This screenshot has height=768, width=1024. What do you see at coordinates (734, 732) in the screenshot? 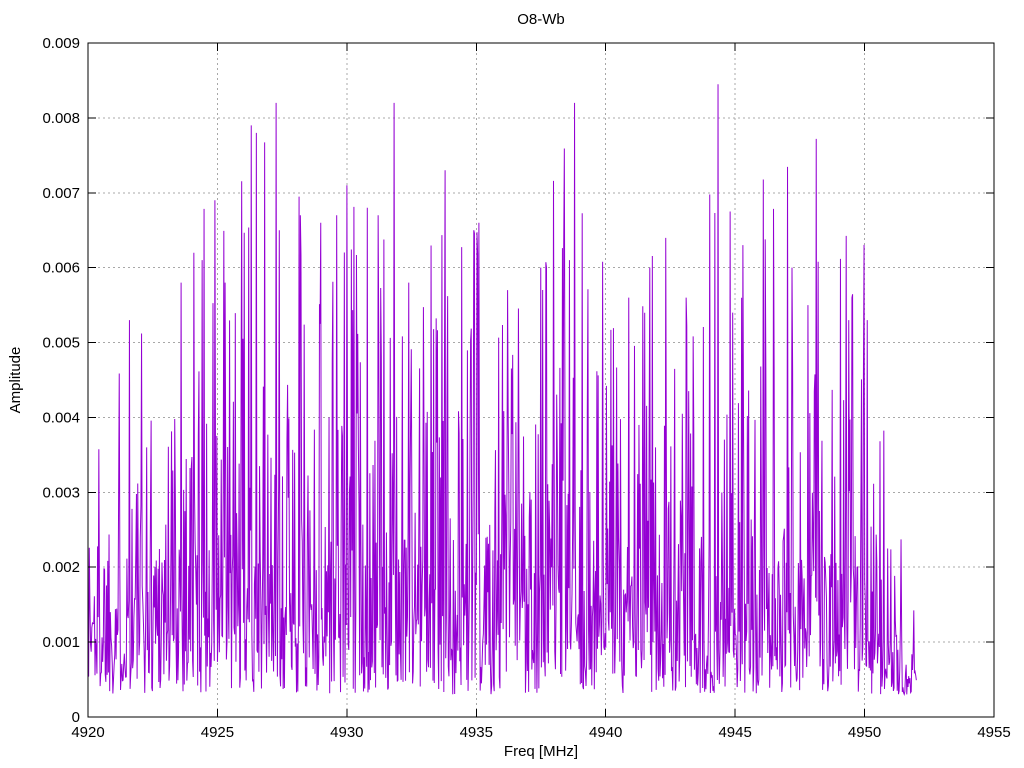
I see `x-tick-label: 4945` at bounding box center [734, 732].